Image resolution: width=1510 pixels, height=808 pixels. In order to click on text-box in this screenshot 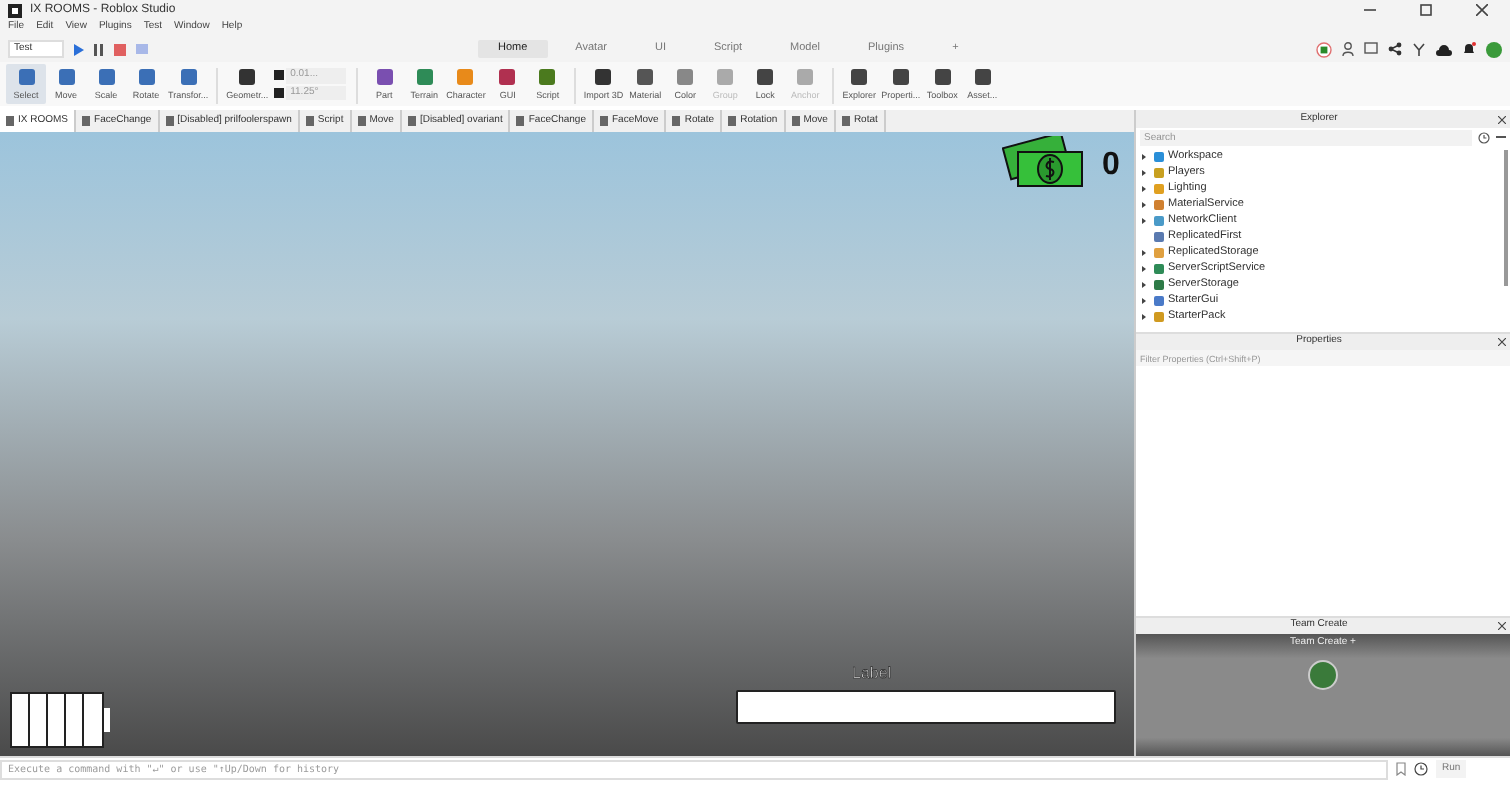, I will do `click(926, 707)`.